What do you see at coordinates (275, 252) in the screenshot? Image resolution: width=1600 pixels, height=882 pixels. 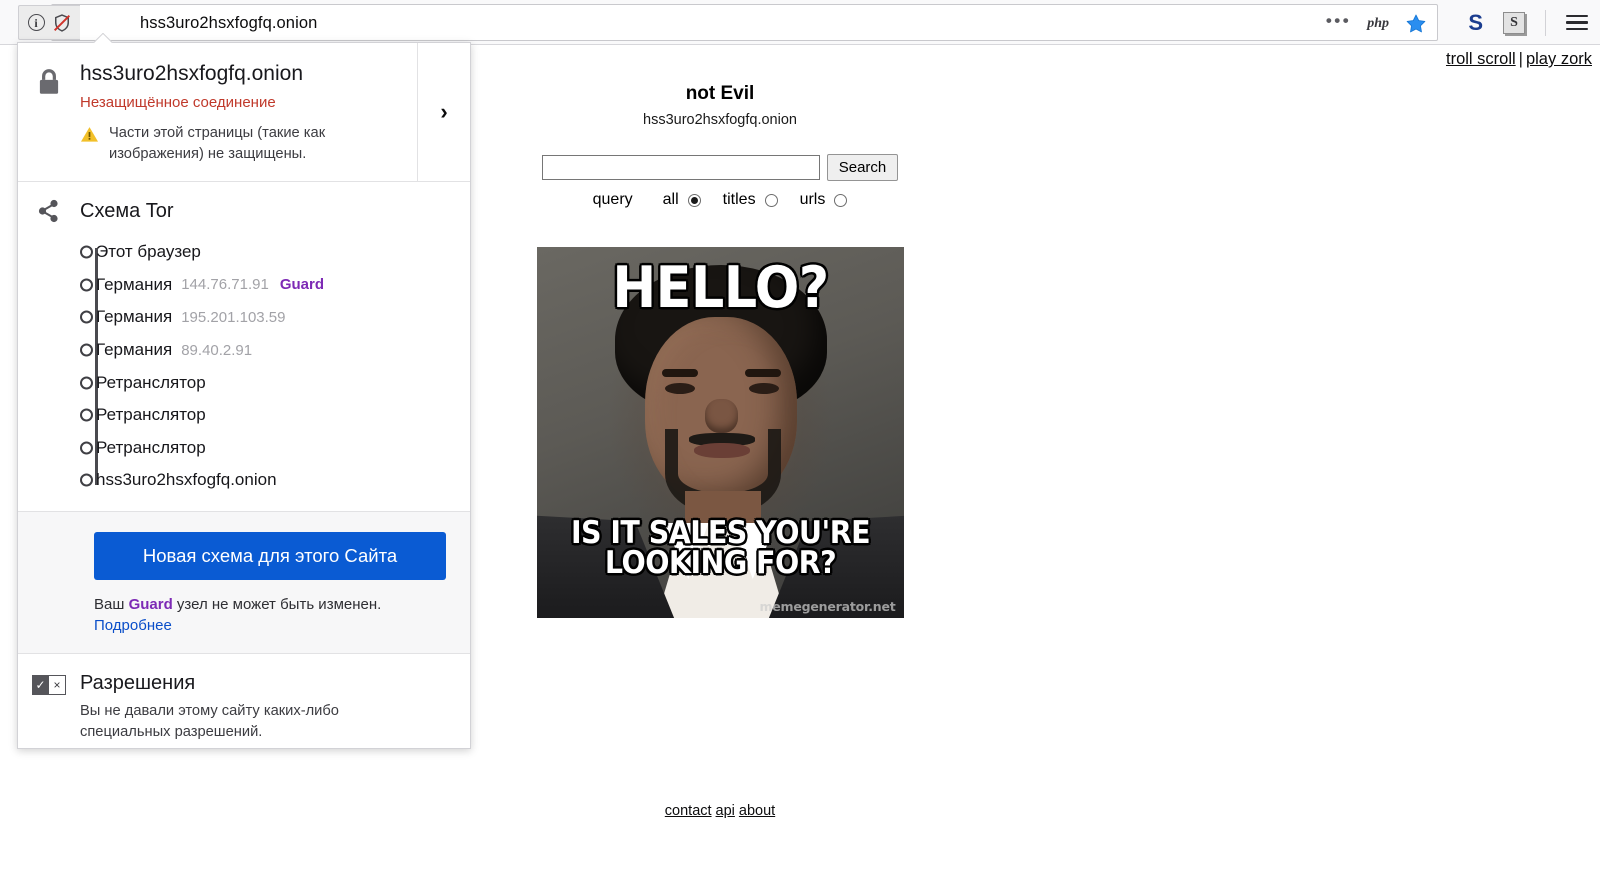 I see `tor-circuit-node: Этот браузер` at bounding box center [275, 252].